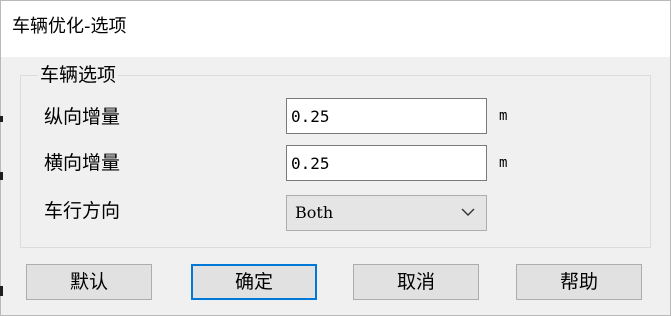 The height and width of the screenshot is (316, 671). I want to click on vehicle-options-group-label: 车辆选项, so click(78, 75).